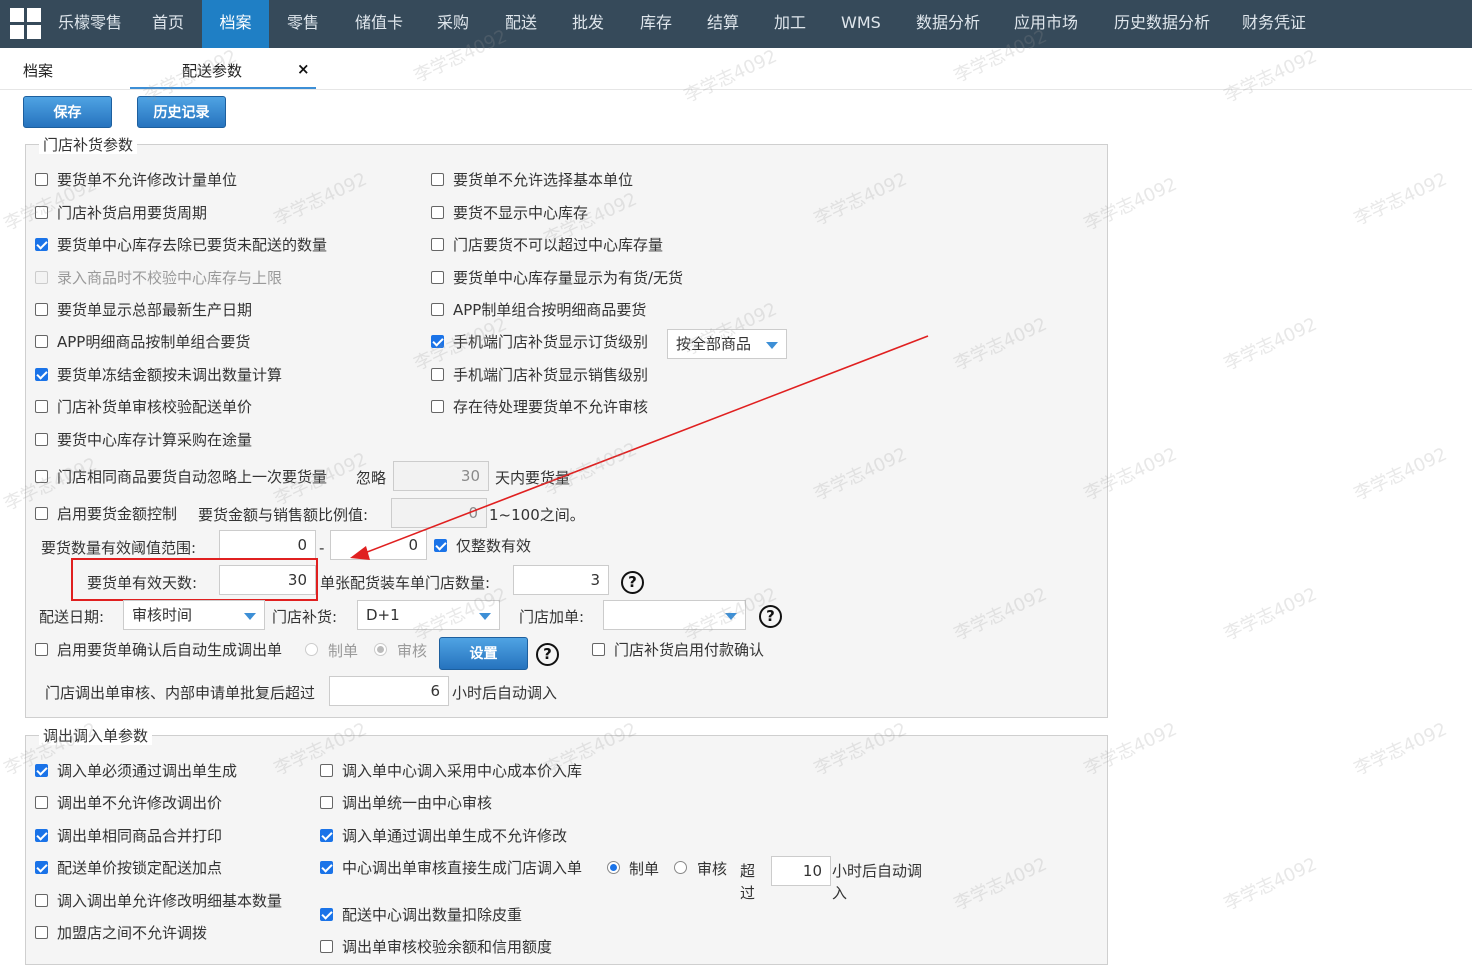 The image size is (1472, 965). What do you see at coordinates (645, 445) in the screenshot?
I see `arrow-line` at bounding box center [645, 445].